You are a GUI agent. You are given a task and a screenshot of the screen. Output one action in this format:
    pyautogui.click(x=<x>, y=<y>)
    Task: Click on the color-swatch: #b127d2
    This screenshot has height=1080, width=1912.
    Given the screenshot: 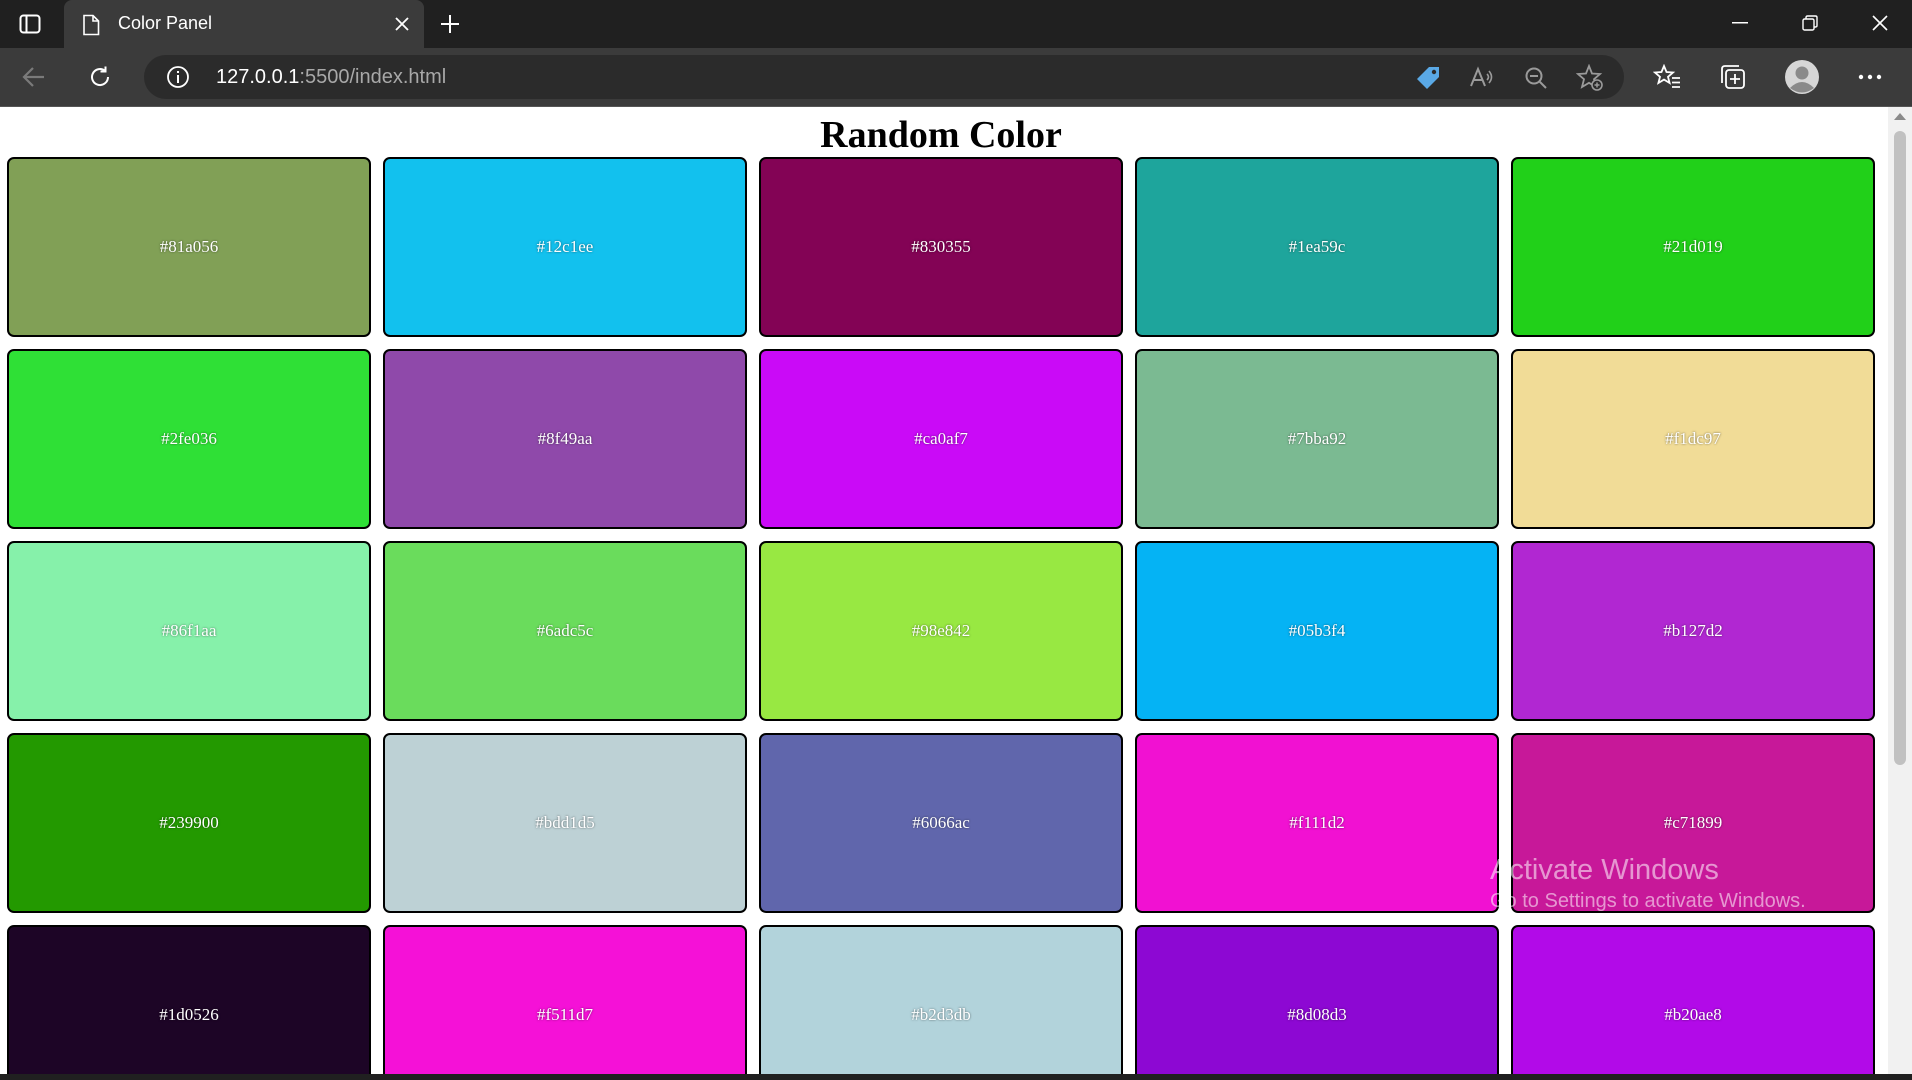 What is the action you would take?
    pyautogui.click(x=1693, y=631)
    